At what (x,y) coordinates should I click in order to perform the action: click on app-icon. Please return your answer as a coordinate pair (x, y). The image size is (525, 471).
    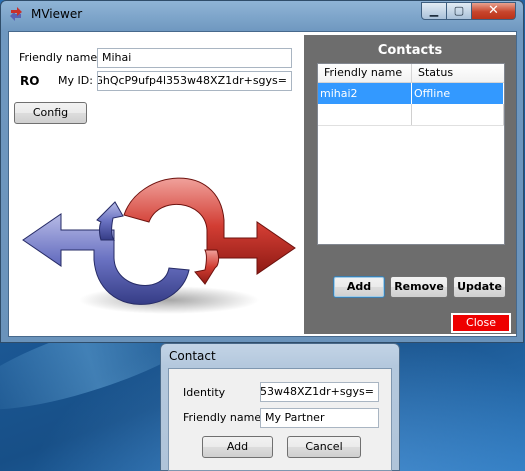
    Looking at the image, I should click on (16, 14).